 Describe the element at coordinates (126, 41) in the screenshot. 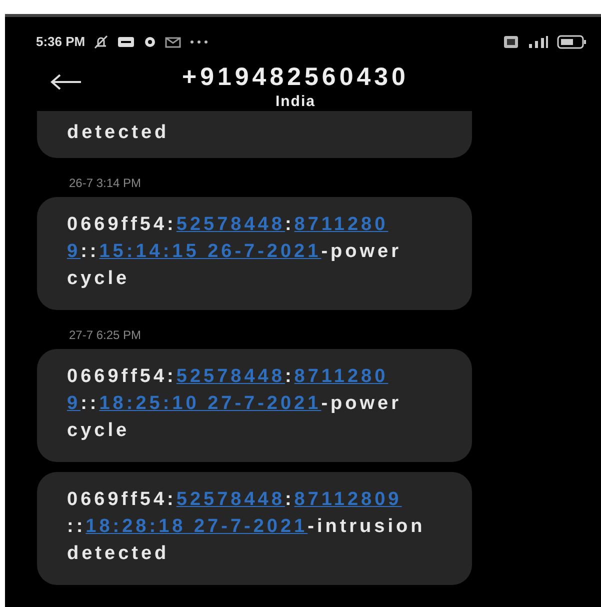

I see `message-icon` at that location.